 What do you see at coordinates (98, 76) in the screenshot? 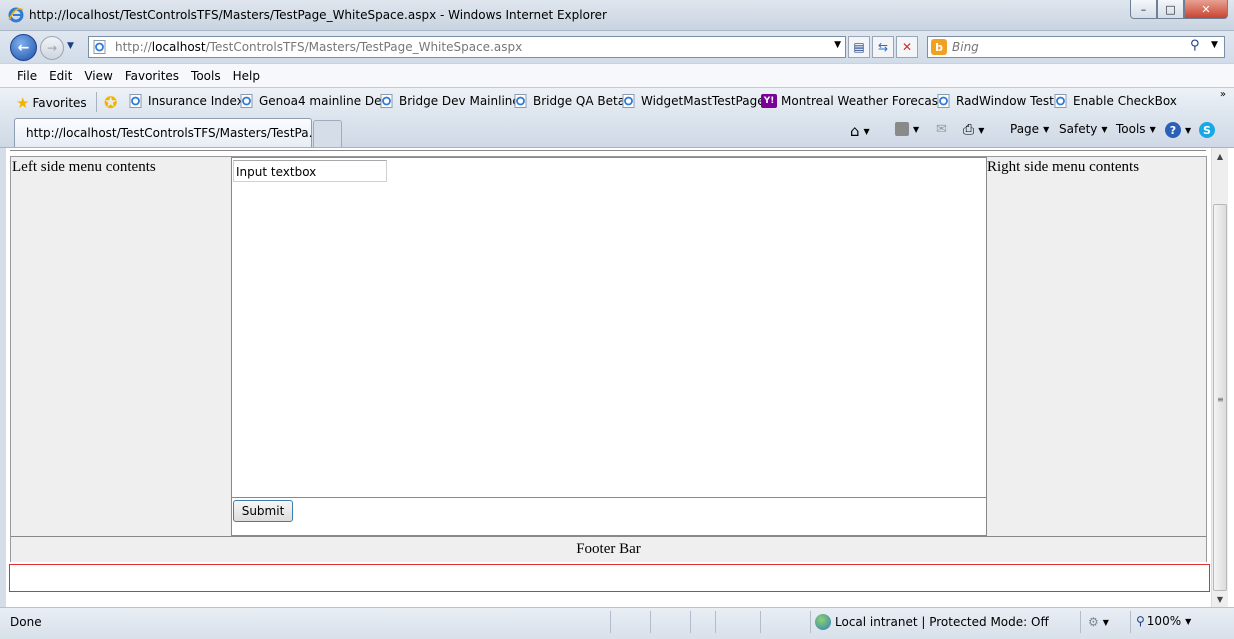
I see `menu-view: View` at bounding box center [98, 76].